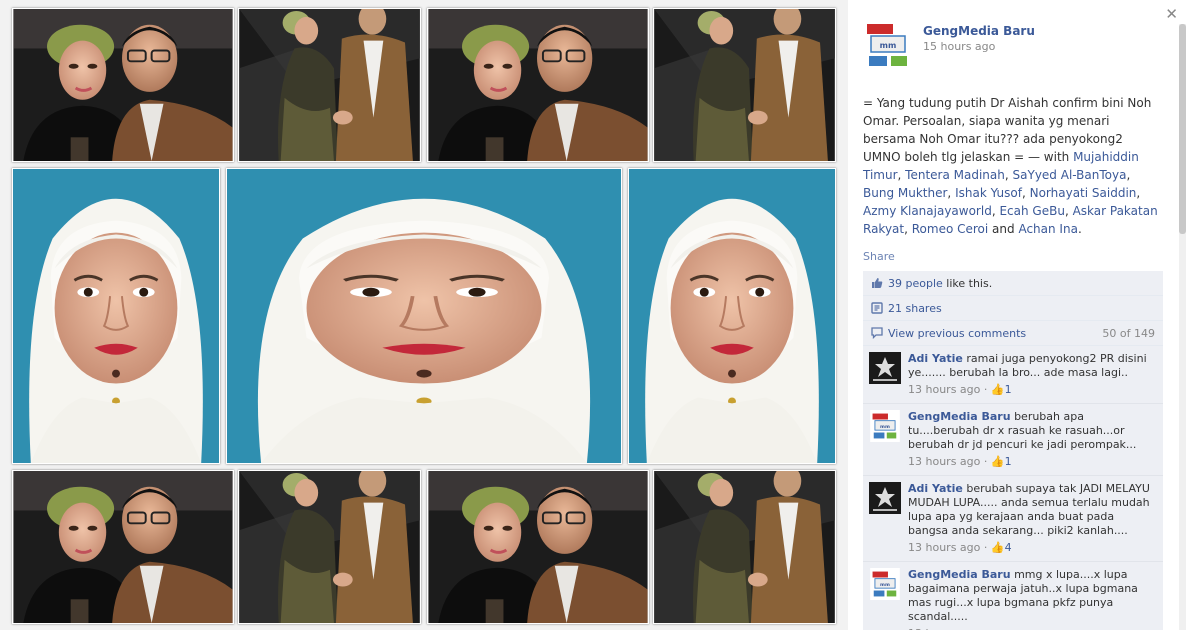 This screenshot has width=1188, height=630. Describe the element at coordinates (959, 46) in the screenshot. I see `post-timestamp: 15 hours ago` at that location.